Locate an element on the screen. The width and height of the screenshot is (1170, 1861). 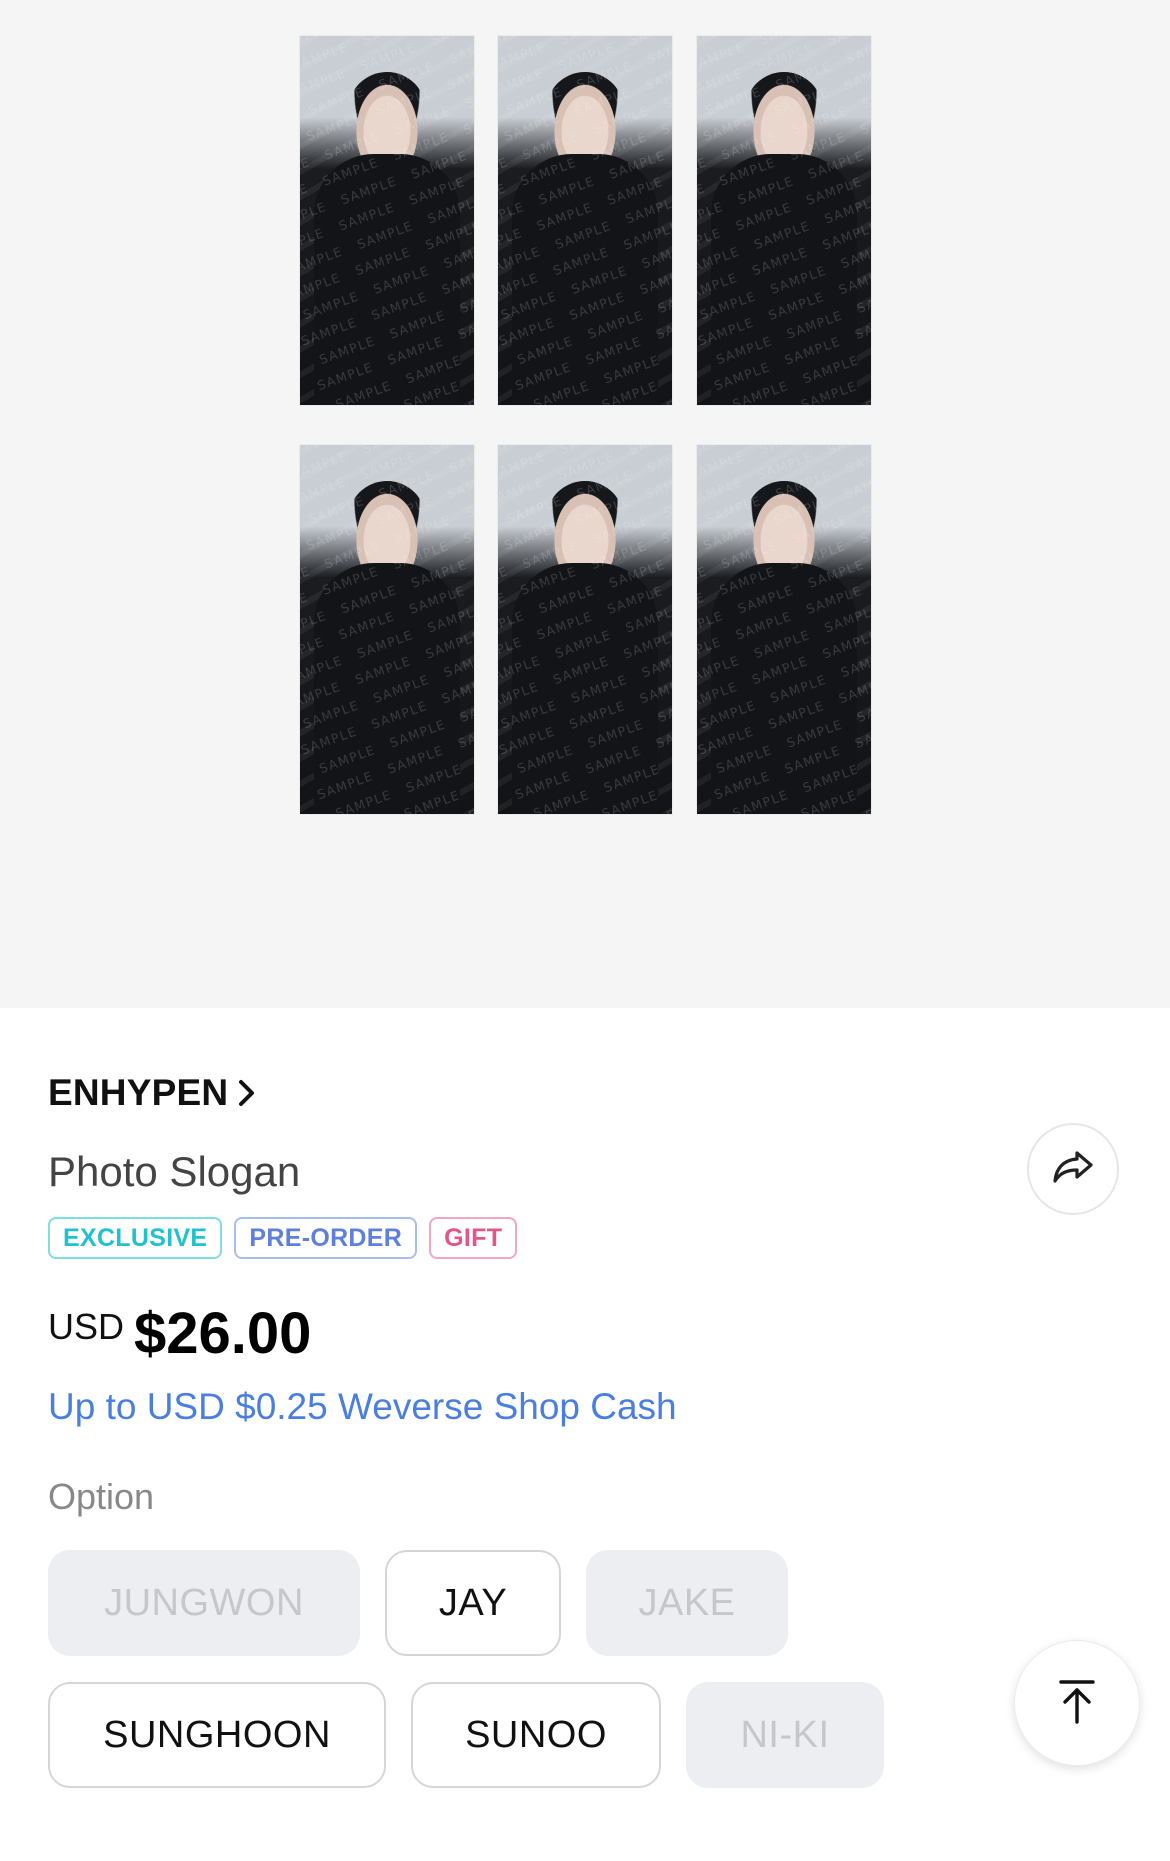
scroll-to-top-button is located at coordinates (1077, 1703).